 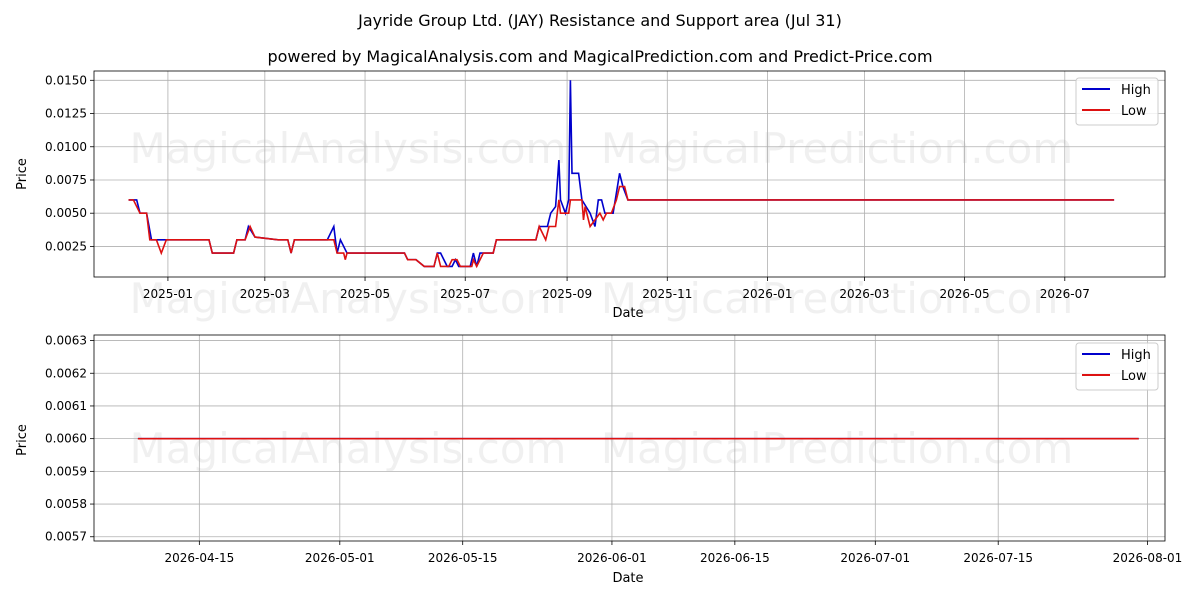 What do you see at coordinates (837, 448) in the screenshot?
I see `watermark-right-bottom: MagicalPrediction.com` at bounding box center [837, 448].